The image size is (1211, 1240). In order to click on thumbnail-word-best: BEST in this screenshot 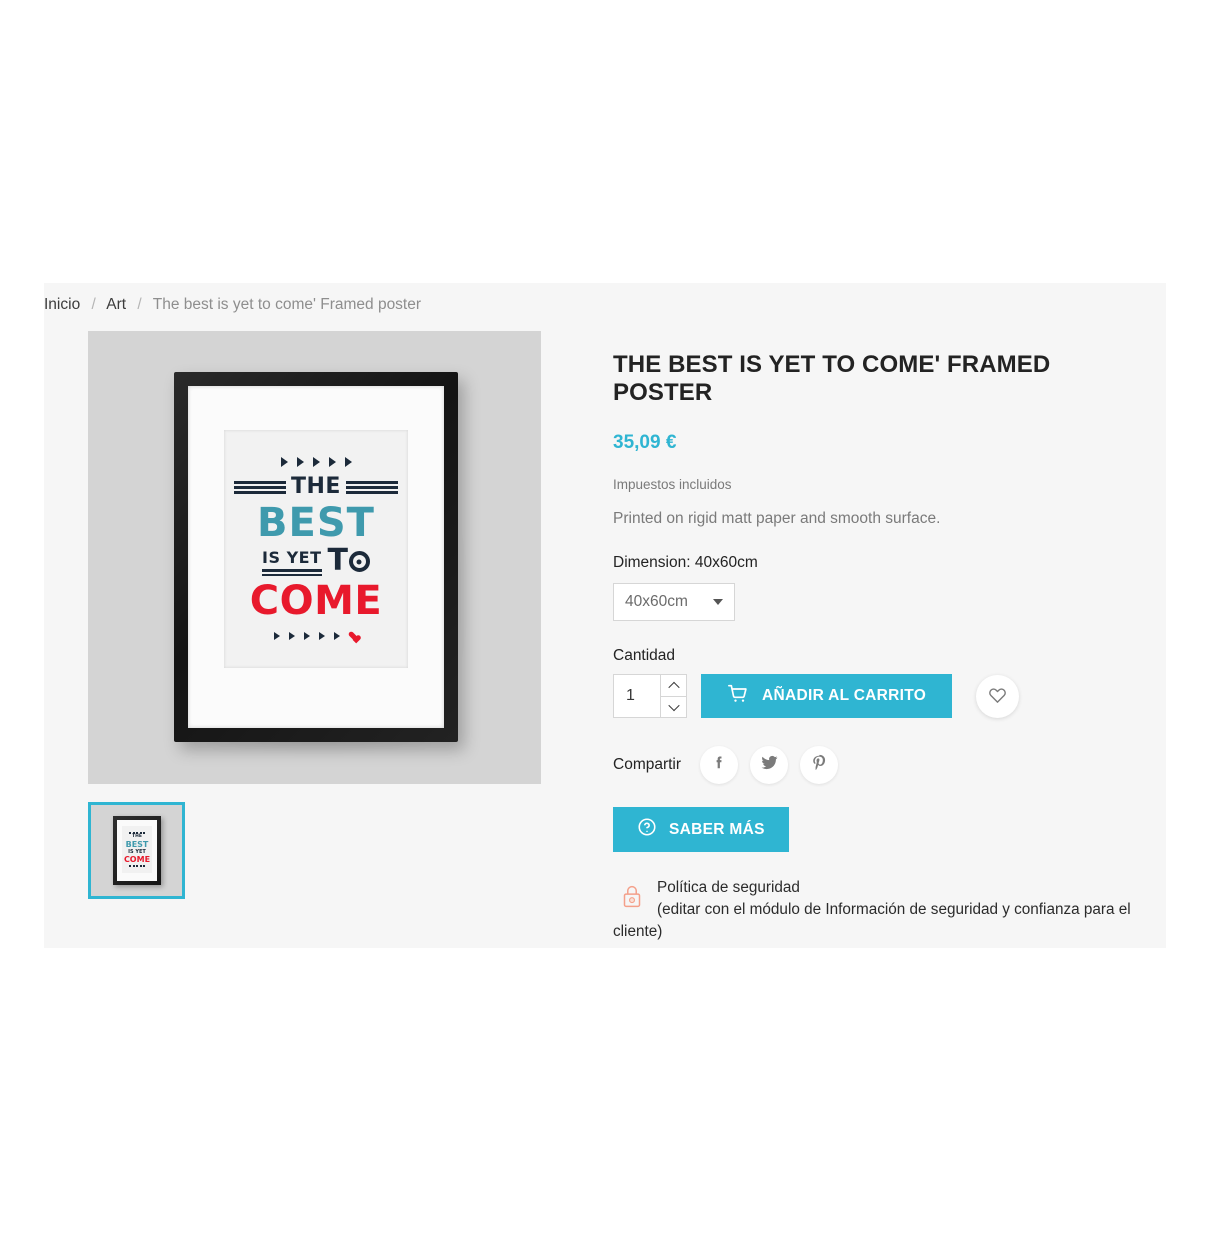, I will do `click(137, 844)`.